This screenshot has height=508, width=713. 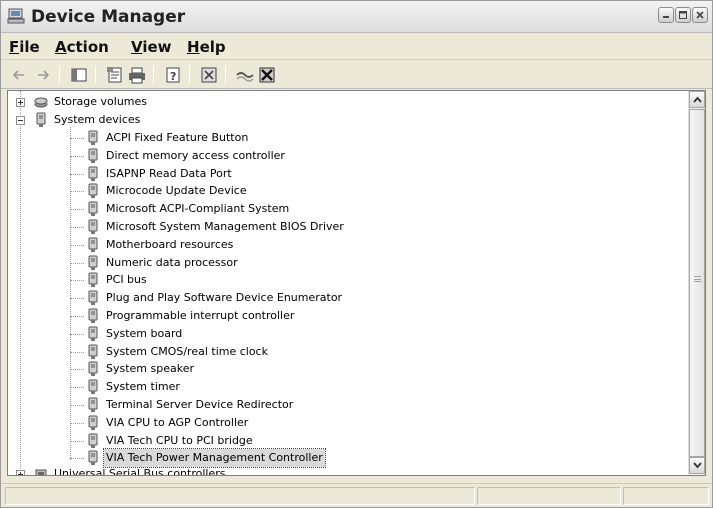 I want to click on status-panel-main, so click(x=240, y=496).